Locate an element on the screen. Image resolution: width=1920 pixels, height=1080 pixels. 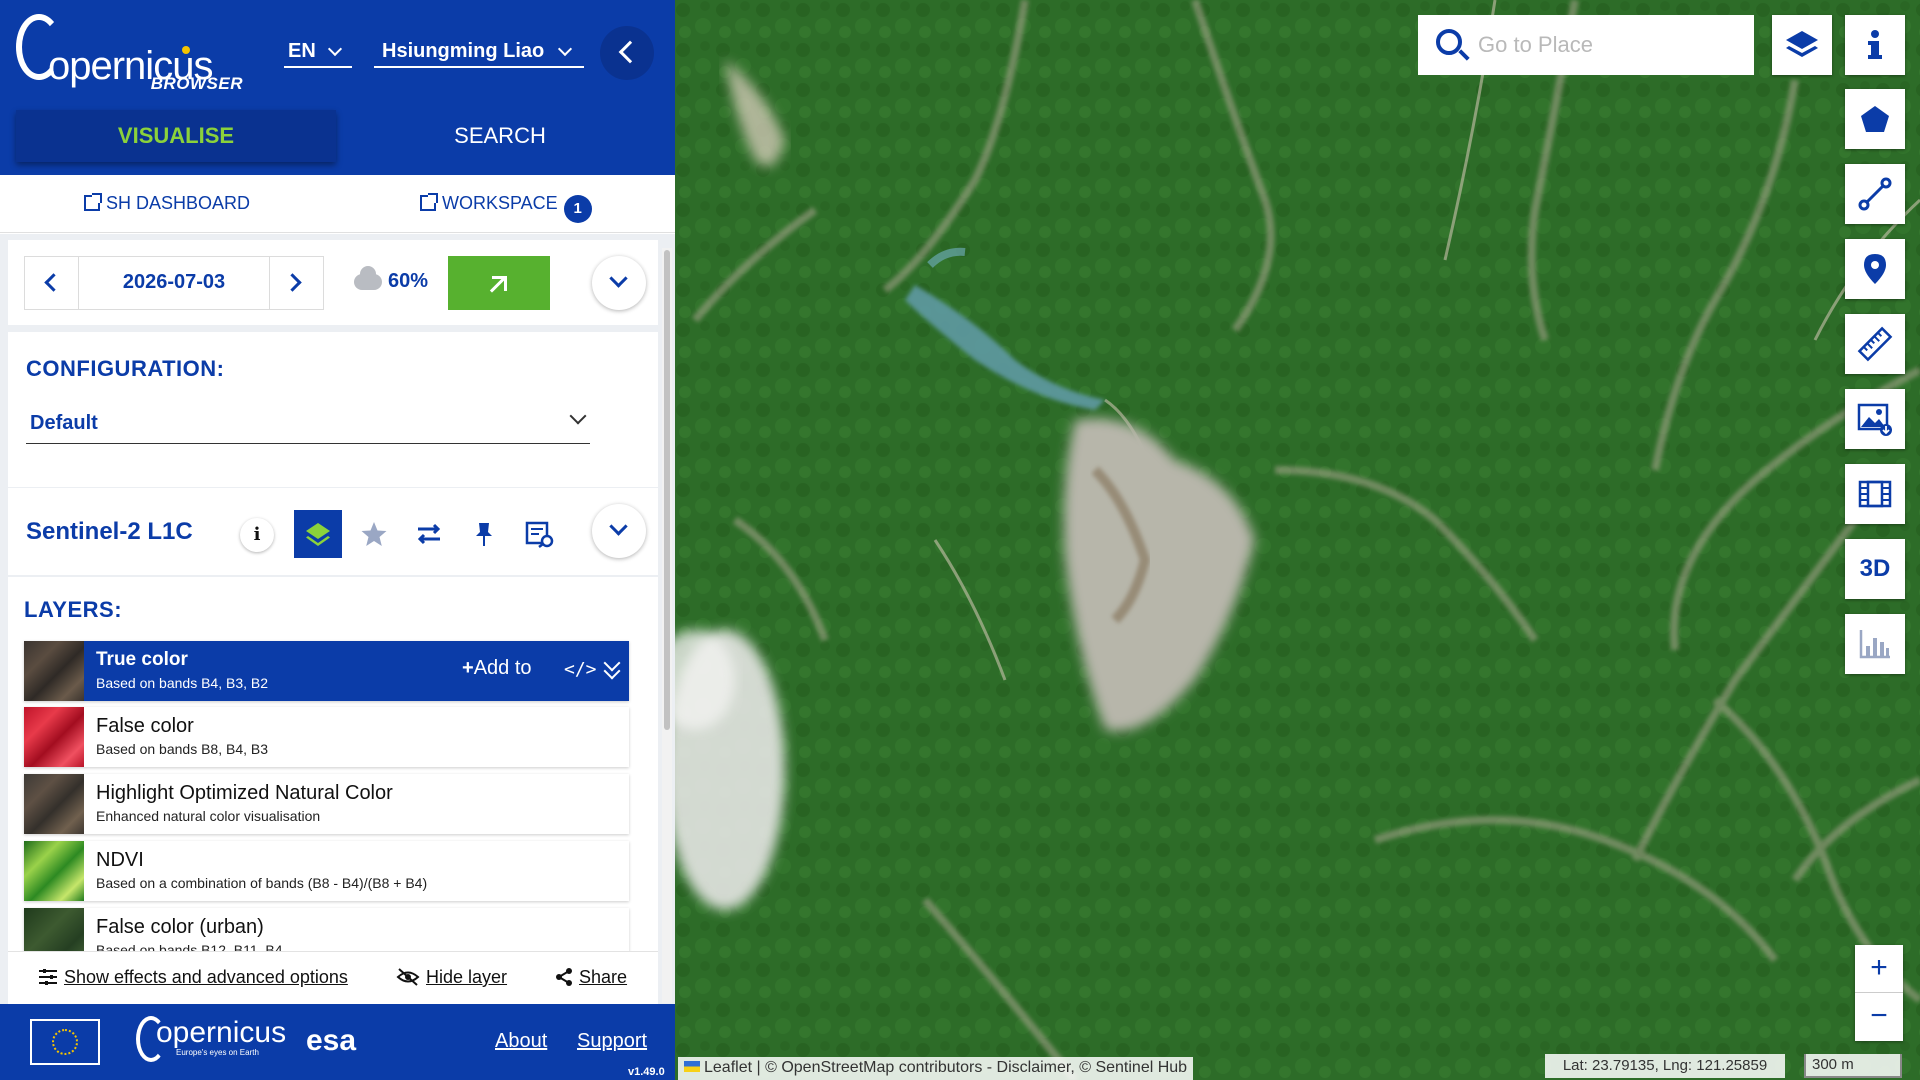
line-icon is located at coordinates (1875, 194).